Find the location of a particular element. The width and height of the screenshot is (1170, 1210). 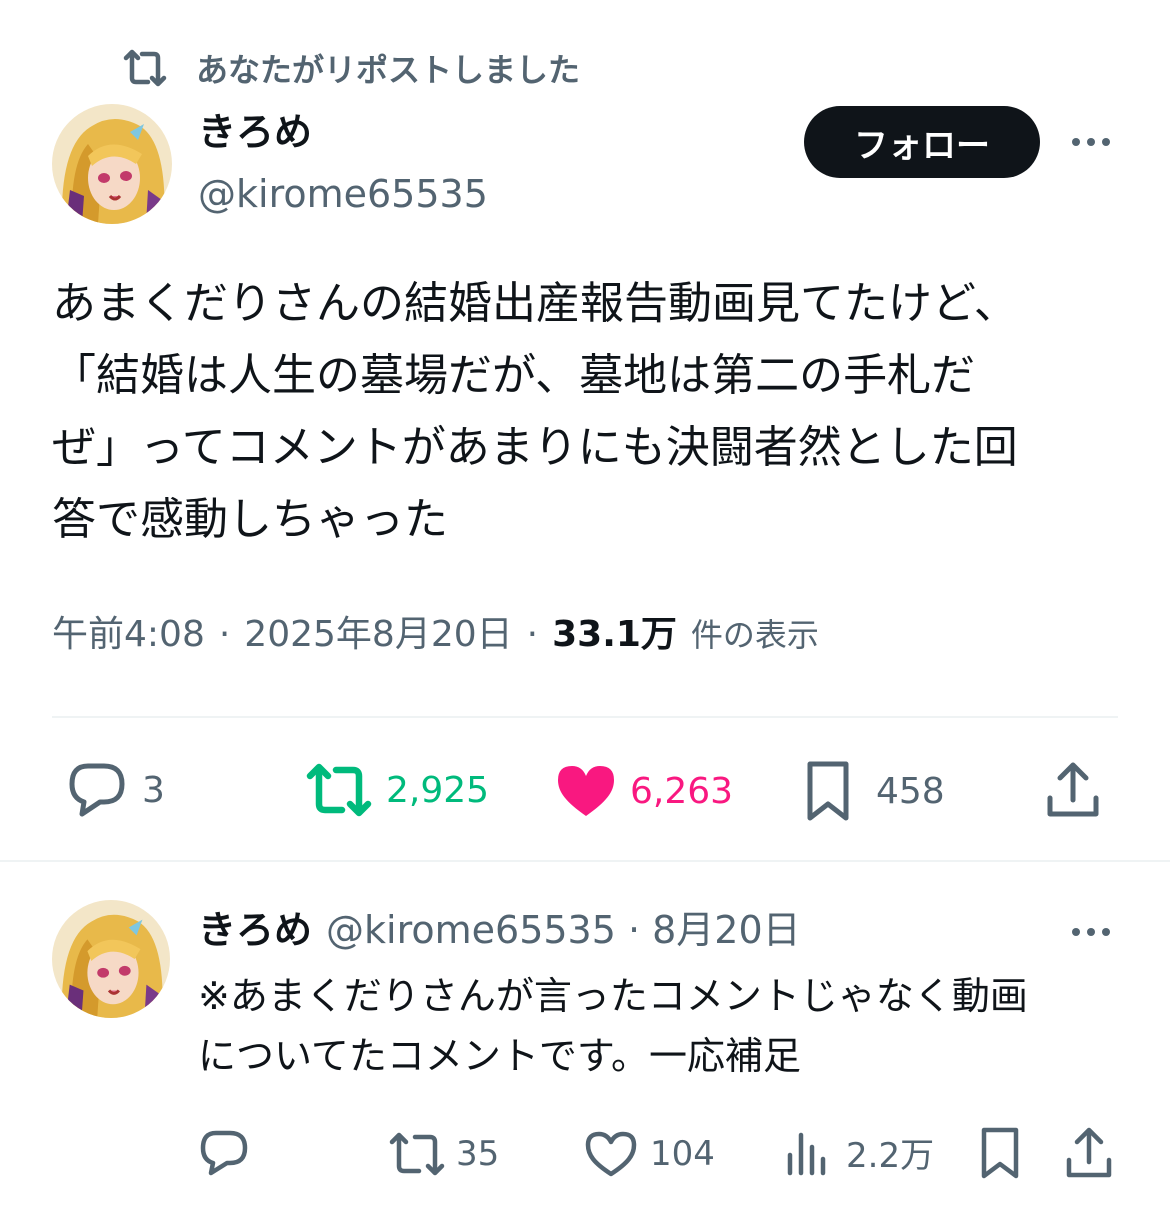

repost-banner: あなたがリポストしました is located at coordinates (351, 68).